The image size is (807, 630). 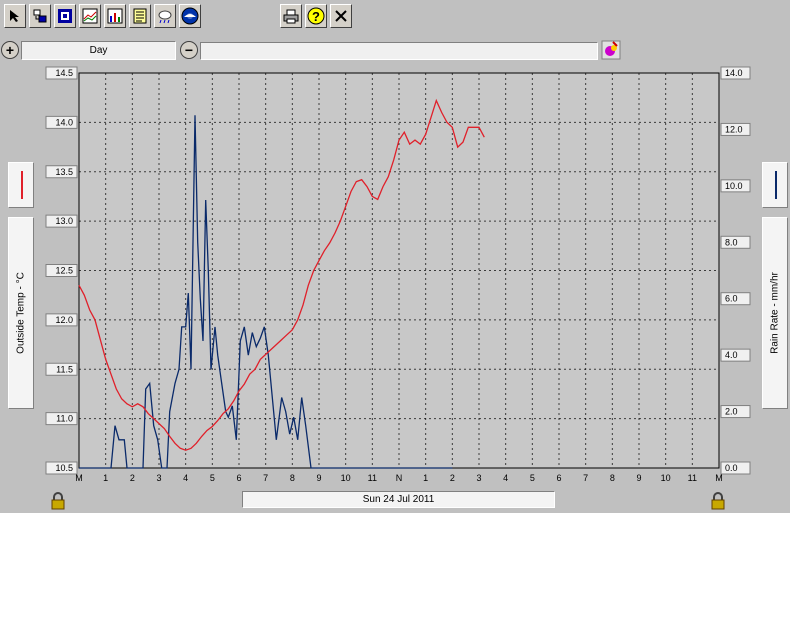 I want to click on y-right-tick-label: 0.0, so click(x=731, y=468).